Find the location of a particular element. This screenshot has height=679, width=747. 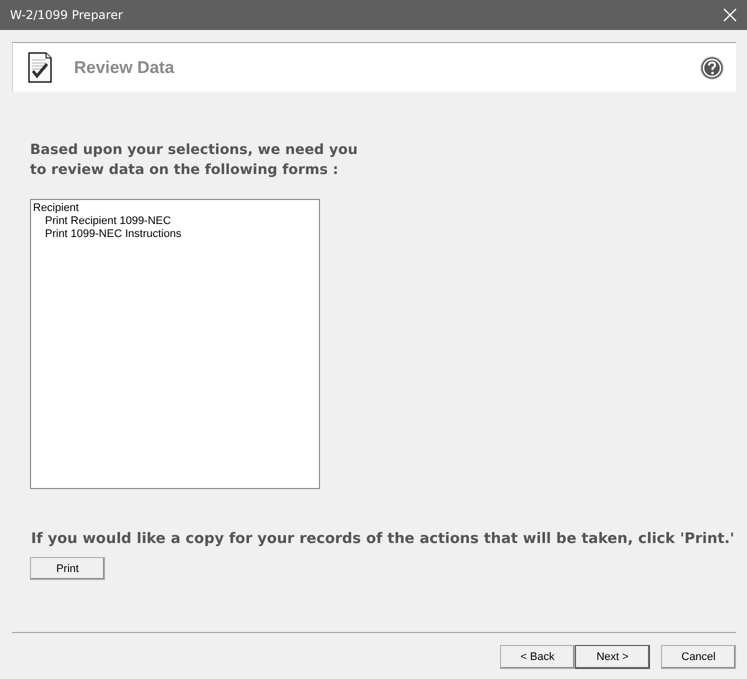

nav-button: Next > is located at coordinates (612, 657).